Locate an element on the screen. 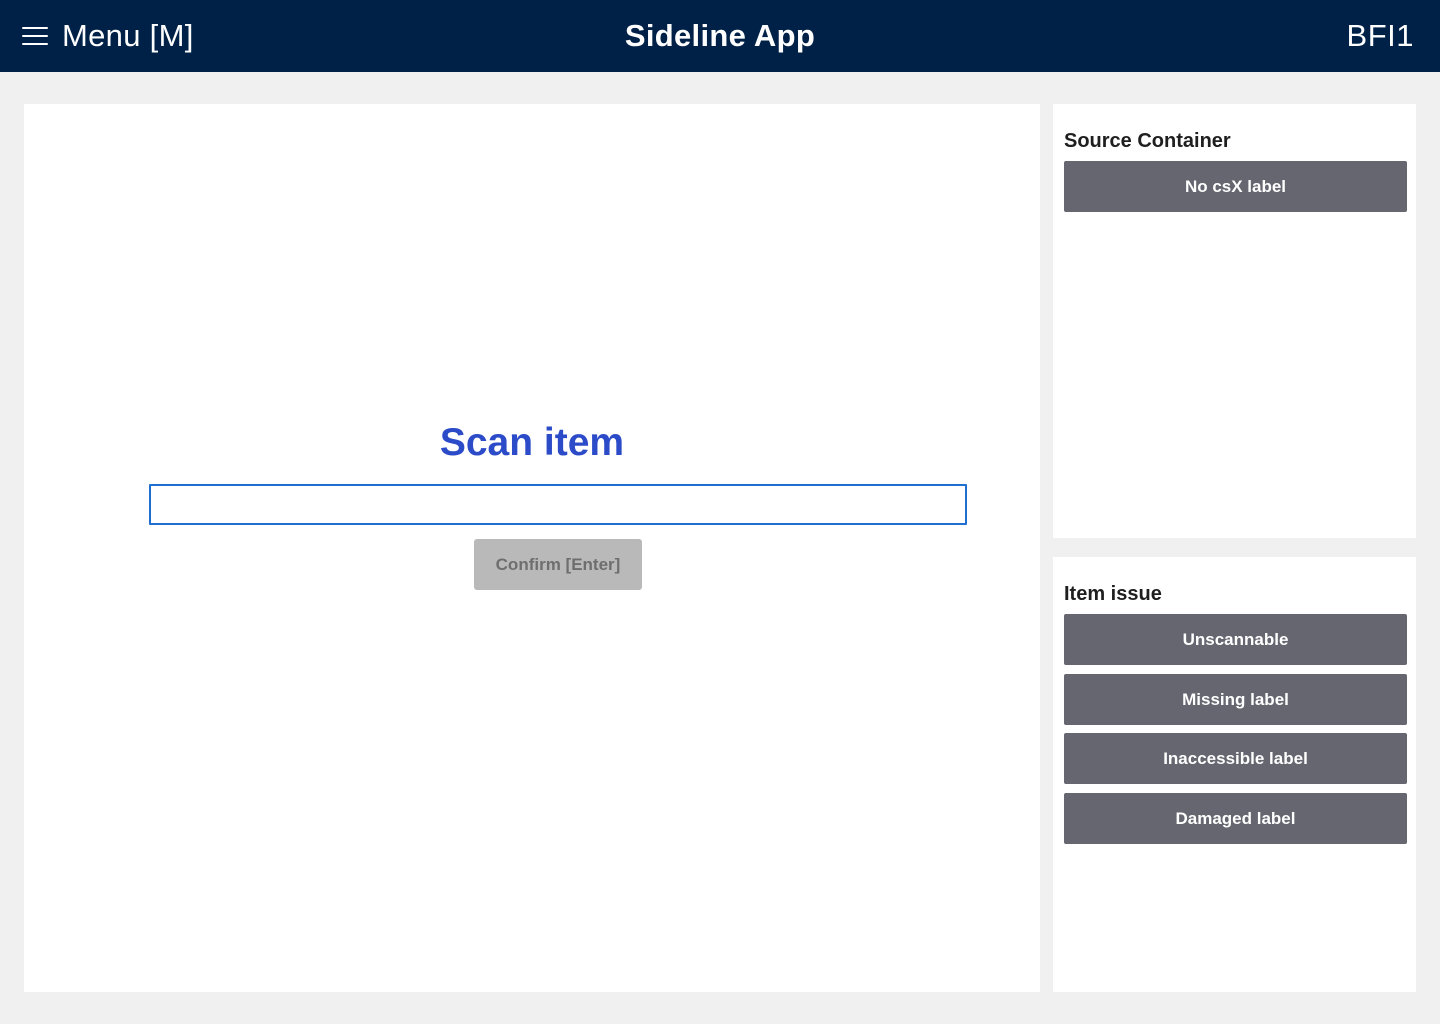 Image resolution: width=1440 pixels, height=1024 pixels. inaccessible-label-button: Inaccessible label is located at coordinates (1235, 758).